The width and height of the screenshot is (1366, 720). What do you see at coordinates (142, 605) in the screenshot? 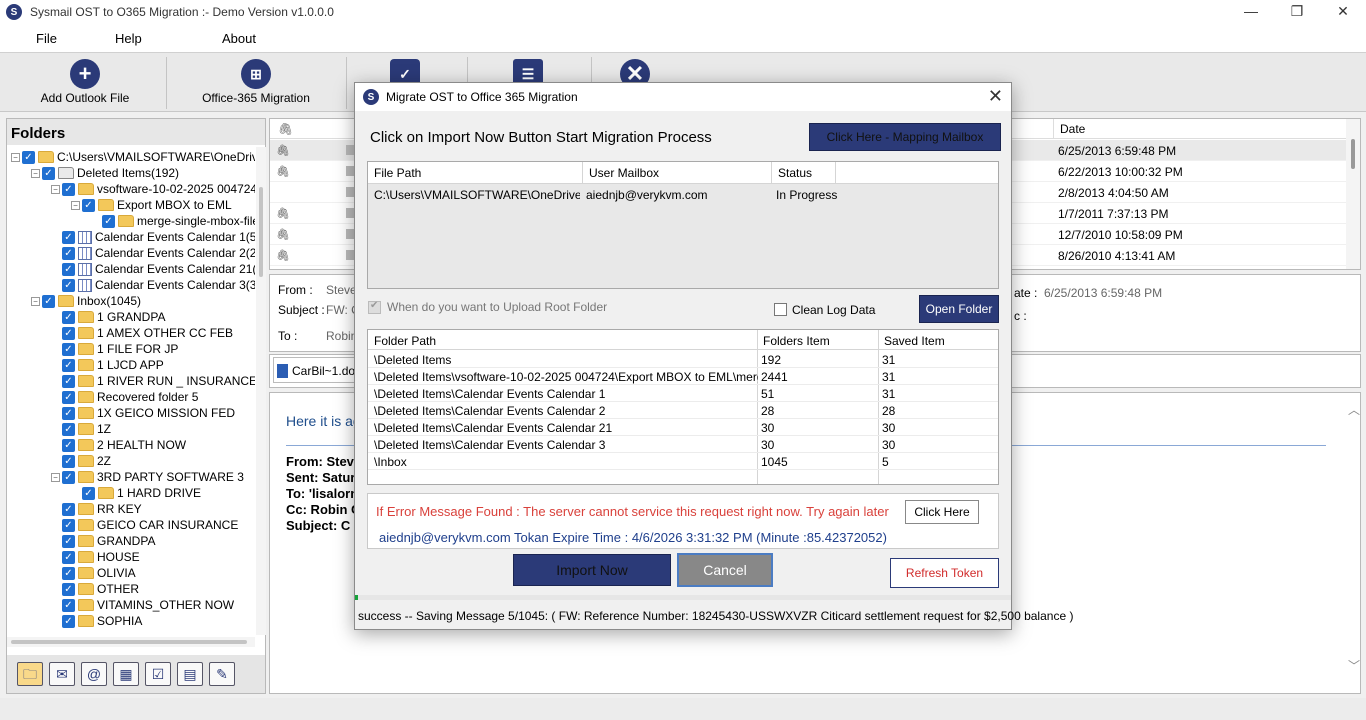
I see `folder-tree-item: ✓ VITAMINS_OTHER NOW` at bounding box center [142, 605].